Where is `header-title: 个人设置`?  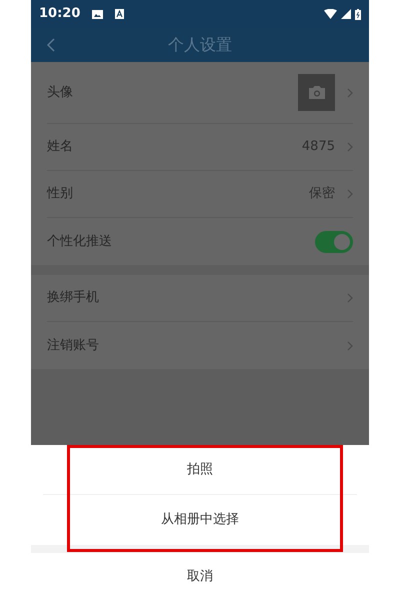 header-title: 个人设置 is located at coordinates (200, 45).